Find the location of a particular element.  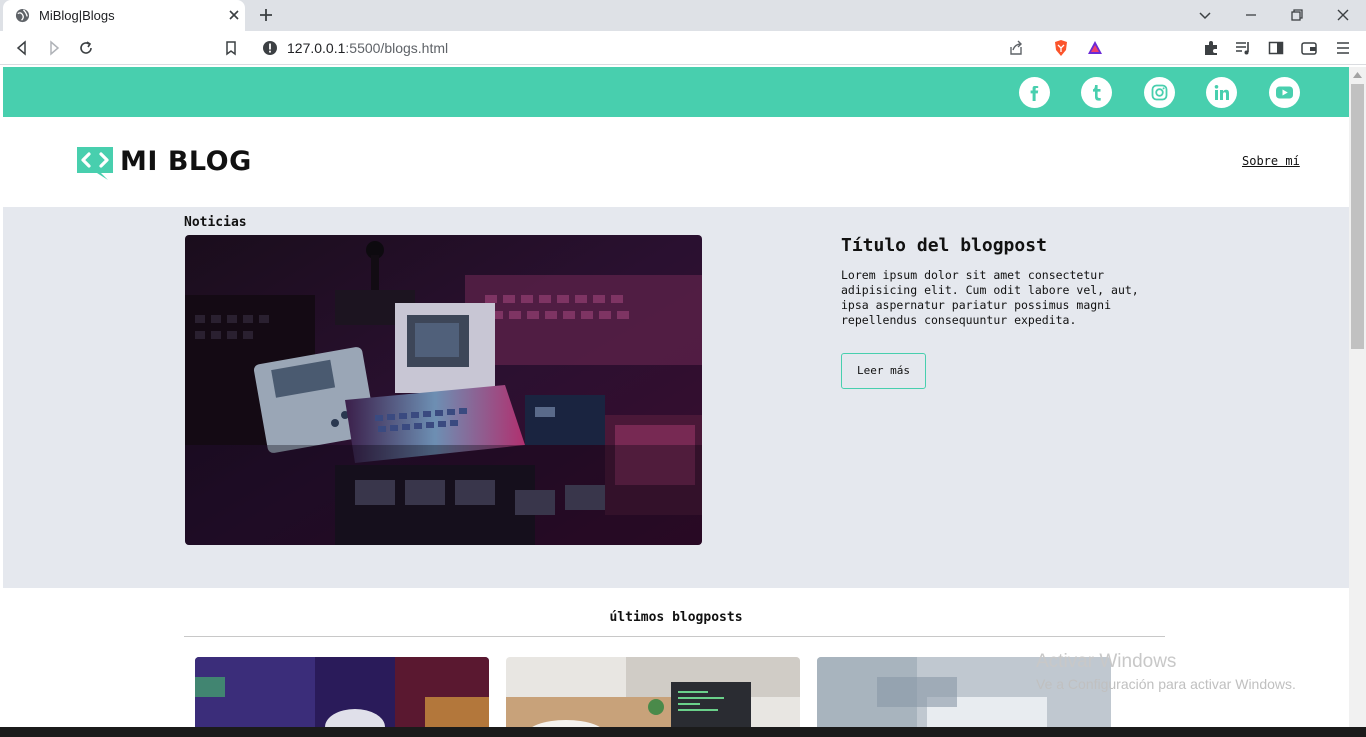

window-bottom-edge is located at coordinates (683, 732).